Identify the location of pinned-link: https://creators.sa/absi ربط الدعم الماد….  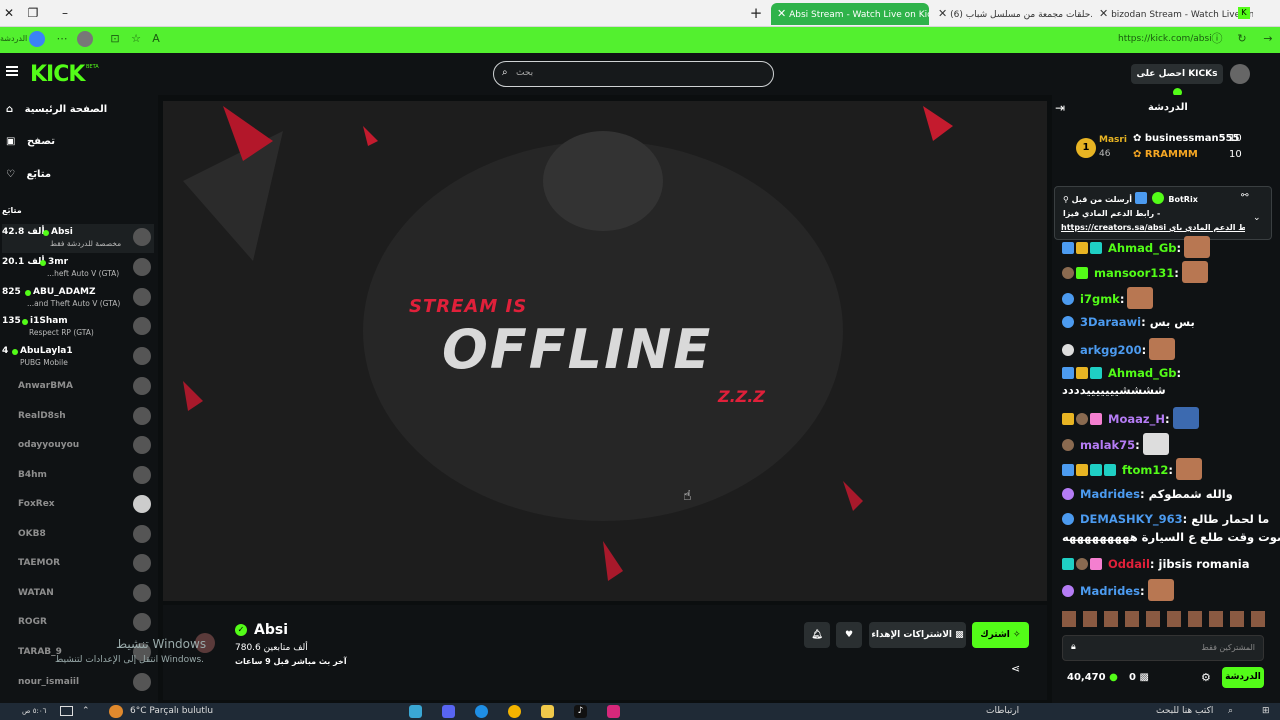
(1153, 227).